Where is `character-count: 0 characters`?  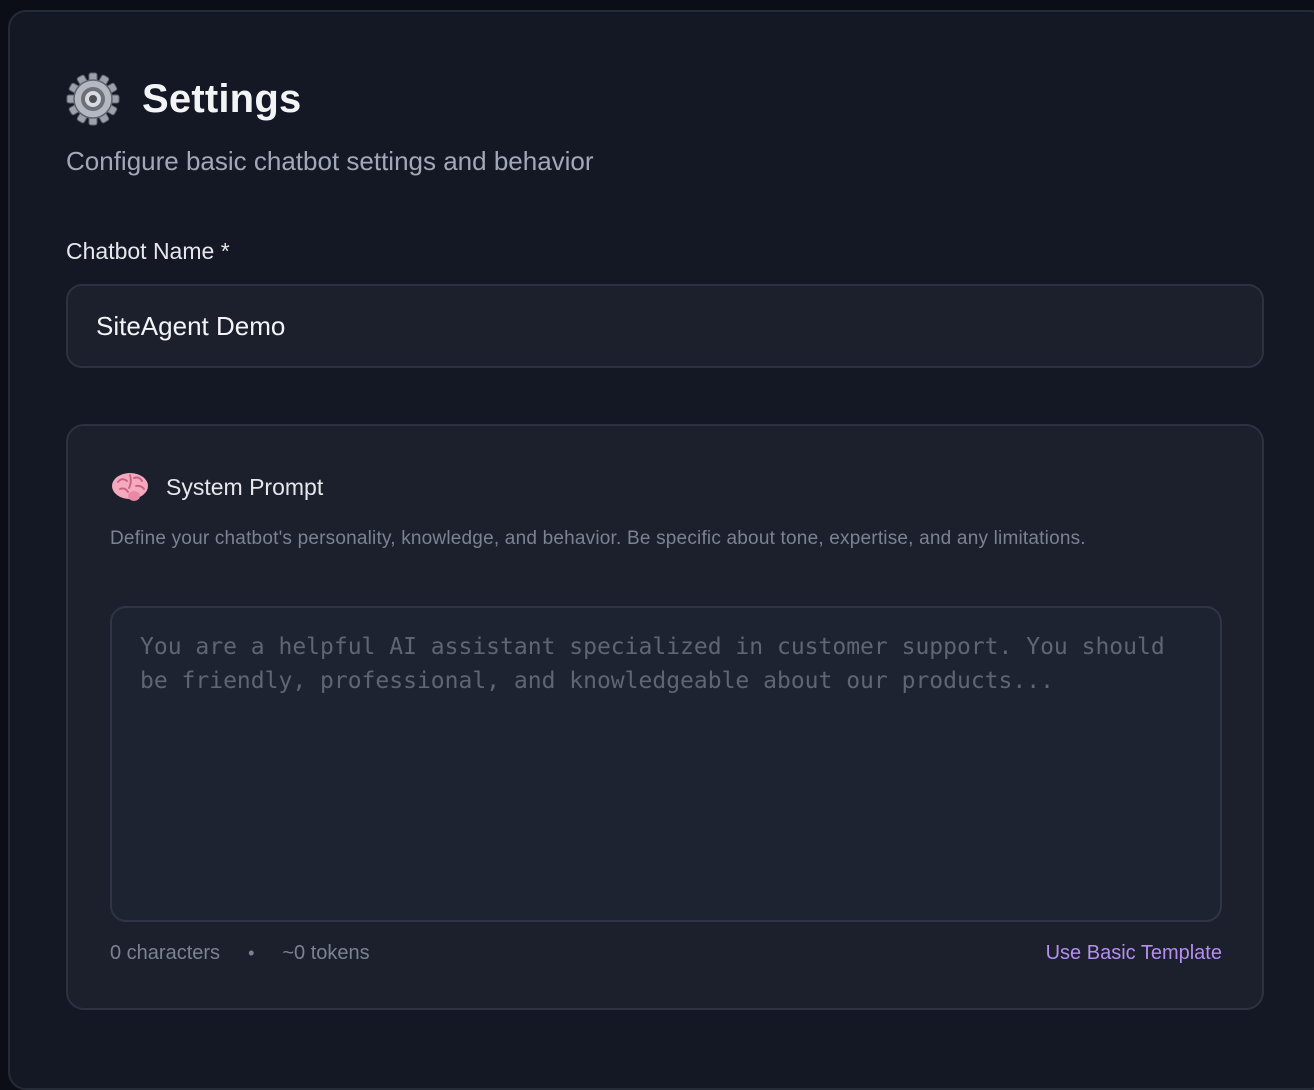
character-count: 0 characters is located at coordinates (165, 953).